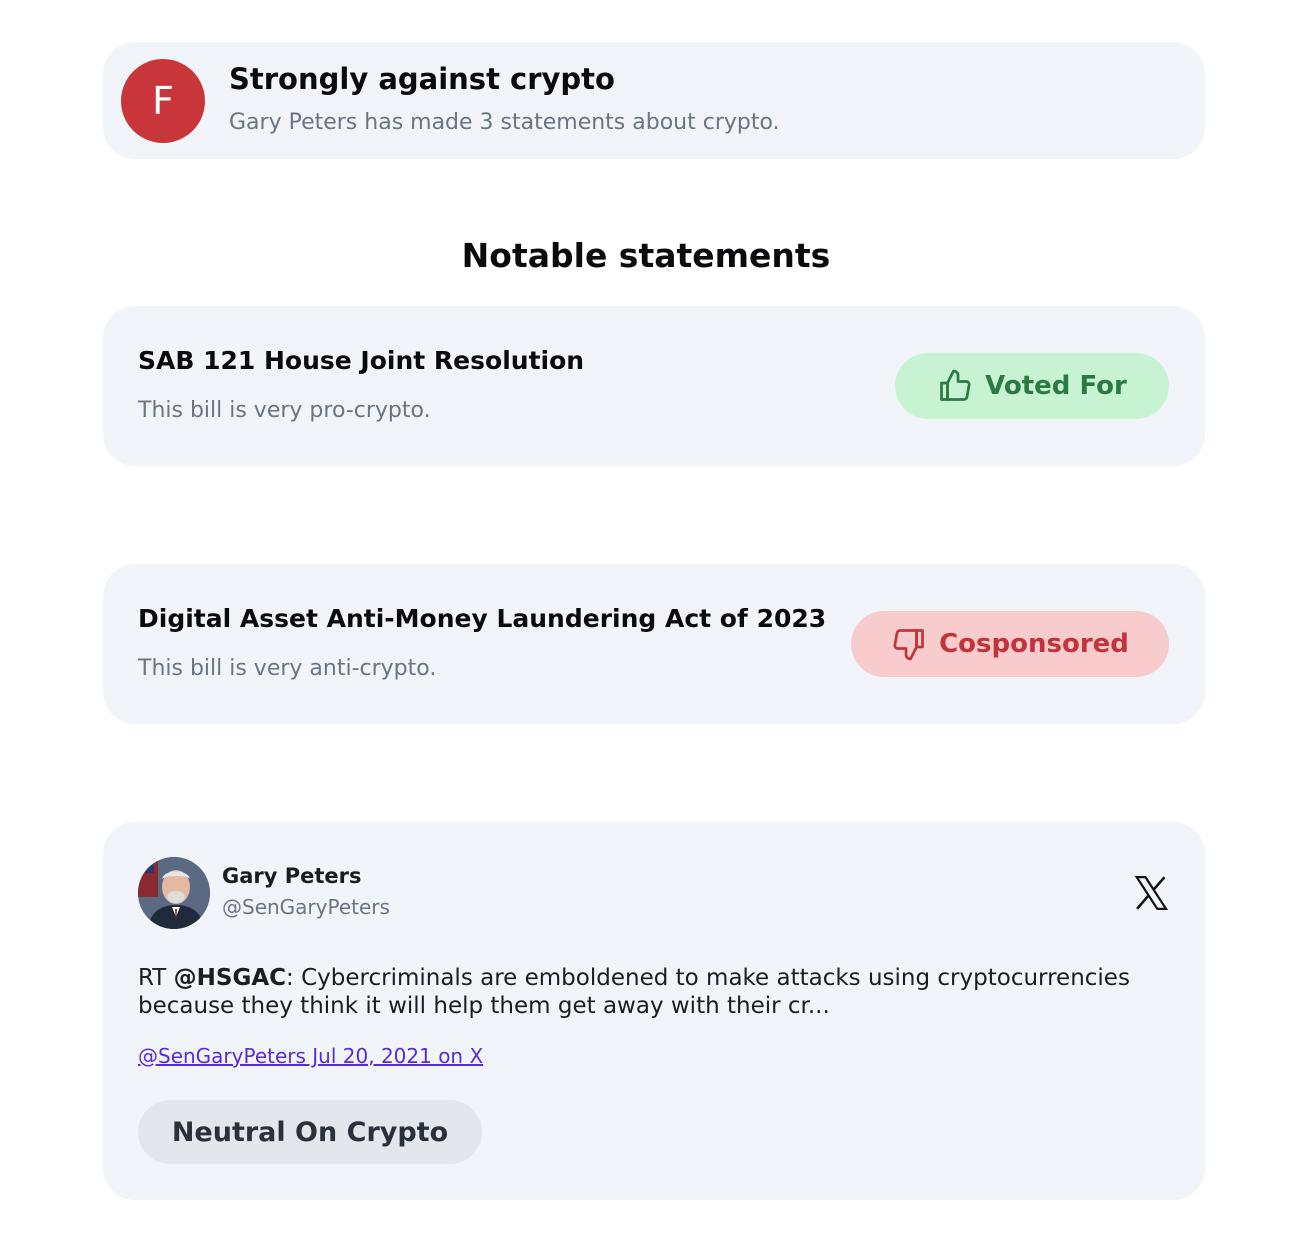 This screenshot has width=1292, height=1250. Describe the element at coordinates (361, 360) in the screenshot. I see `bill-title: SAB 121 House Joint Resolution` at that location.